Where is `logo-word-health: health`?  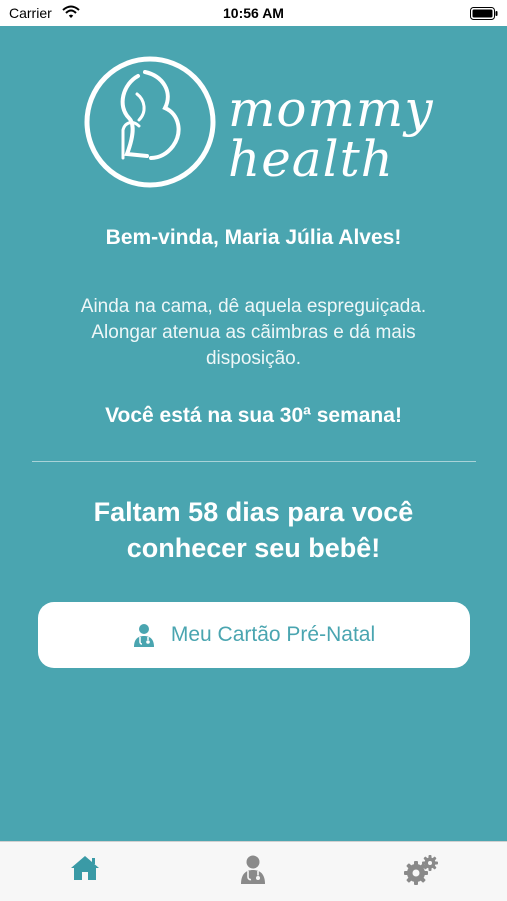 logo-word-health: health is located at coordinates (311, 159).